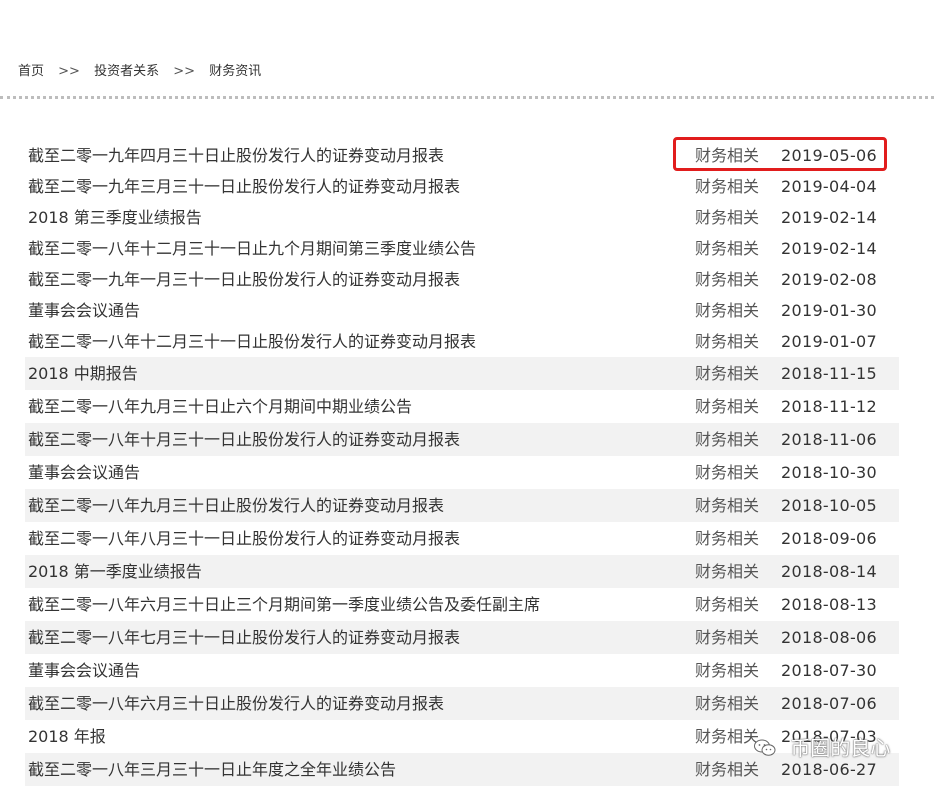 The image size is (934, 791). What do you see at coordinates (829, 670) in the screenshot?
I see `item-date: 2018-07-30` at bounding box center [829, 670].